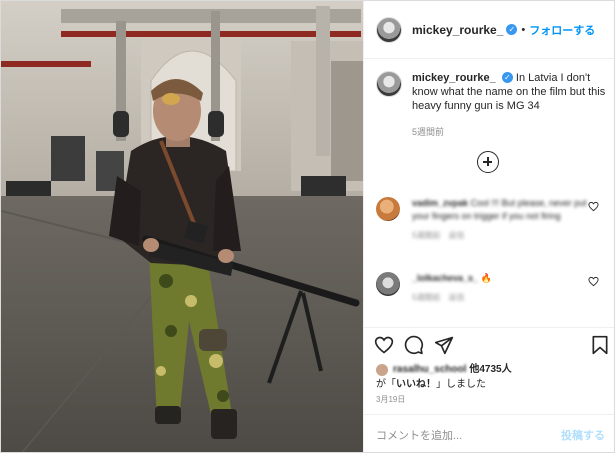 Image resolution: width=615 pixels, height=453 pixels. What do you see at coordinates (509, 132) in the screenshot?
I see `caption-timestamp: 5週間前` at bounding box center [509, 132].